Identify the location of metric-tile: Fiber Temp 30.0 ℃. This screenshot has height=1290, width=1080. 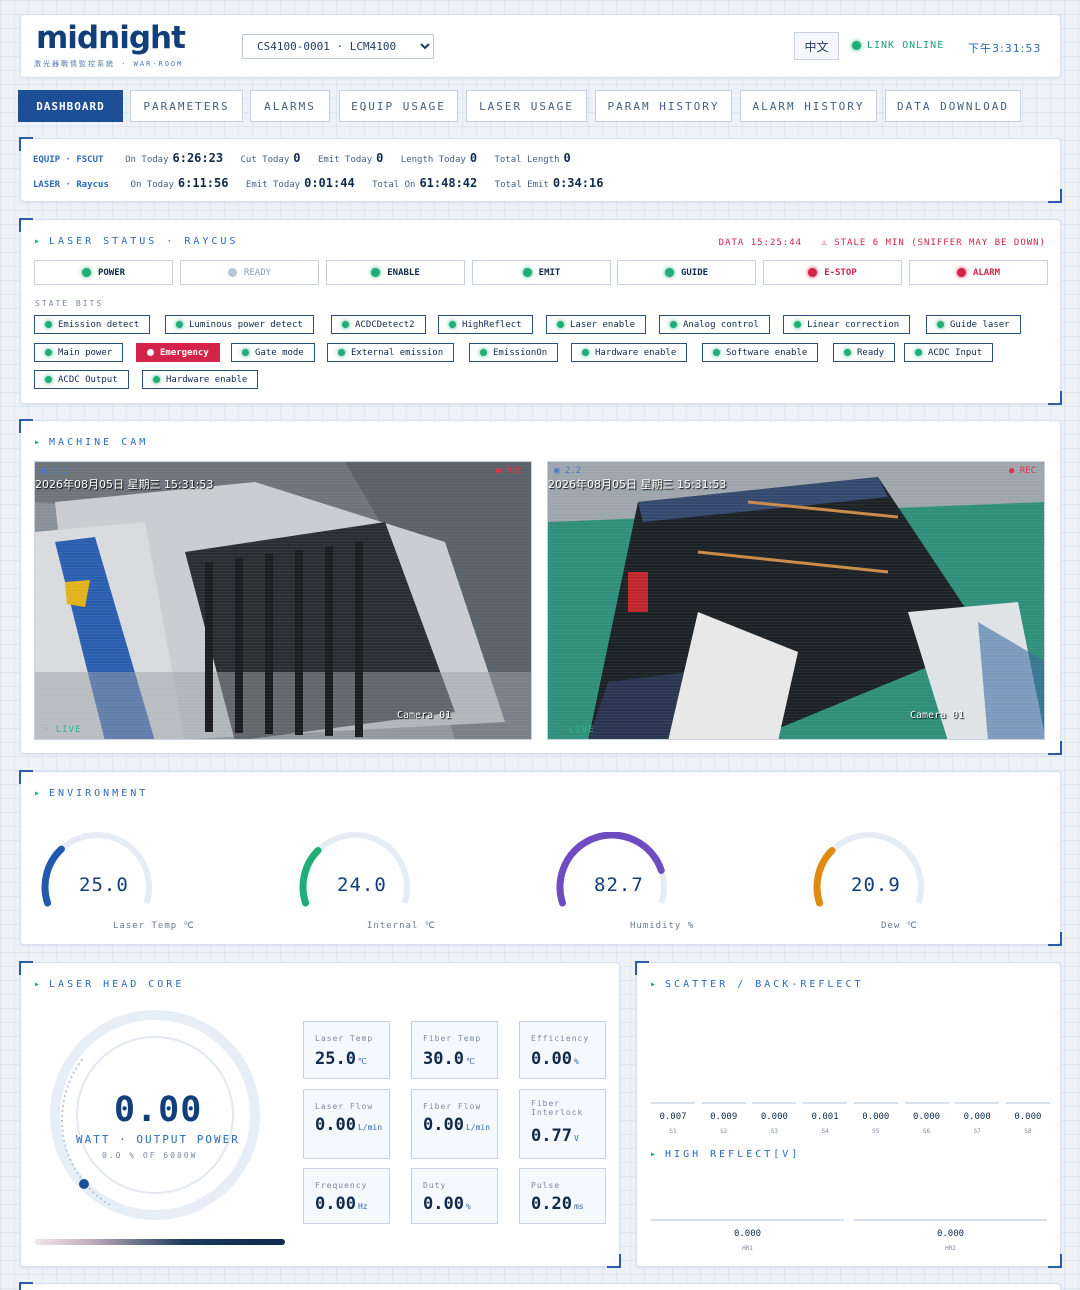
(454, 1050).